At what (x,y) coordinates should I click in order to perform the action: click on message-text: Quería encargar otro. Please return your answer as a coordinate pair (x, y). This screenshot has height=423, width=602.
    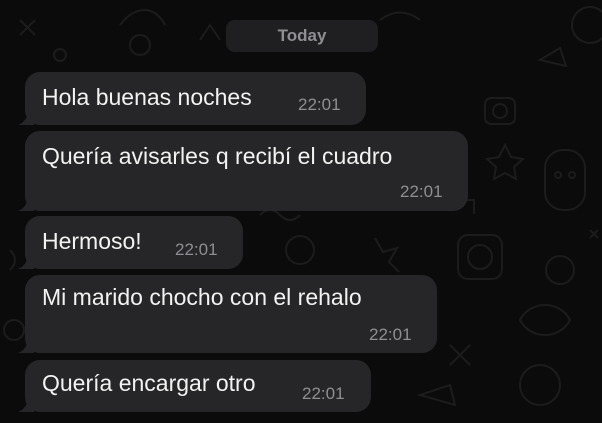
    Looking at the image, I should click on (149, 383).